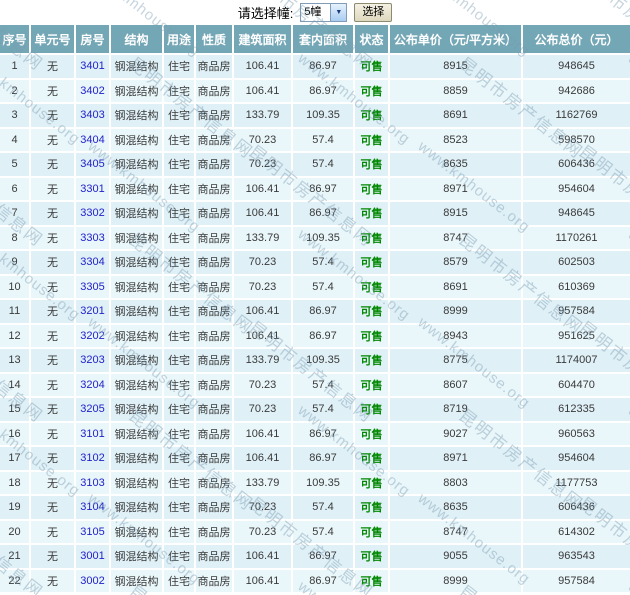 Image resolution: width=630 pixels, height=595 pixels. I want to click on cell-room: 3105, so click(93, 532).